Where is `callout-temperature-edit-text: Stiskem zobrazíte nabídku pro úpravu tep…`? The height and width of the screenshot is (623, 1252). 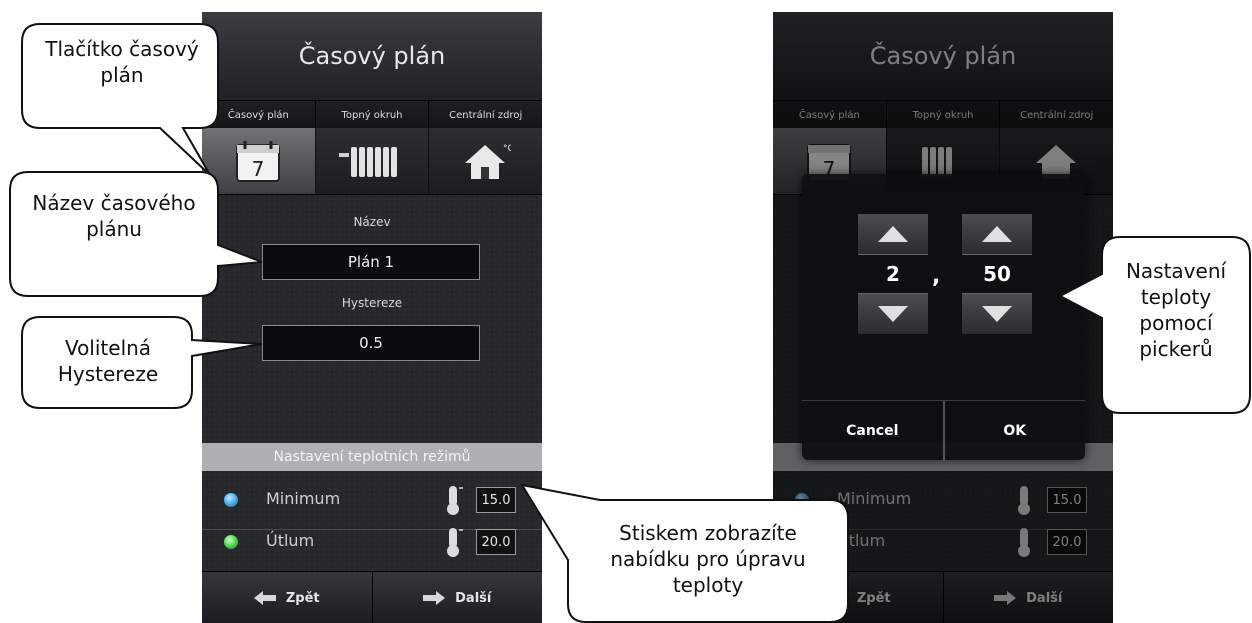
callout-temperature-edit-text: Stiskem zobrazíte nabídku pro úpravu tep… is located at coordinates (708, 559).